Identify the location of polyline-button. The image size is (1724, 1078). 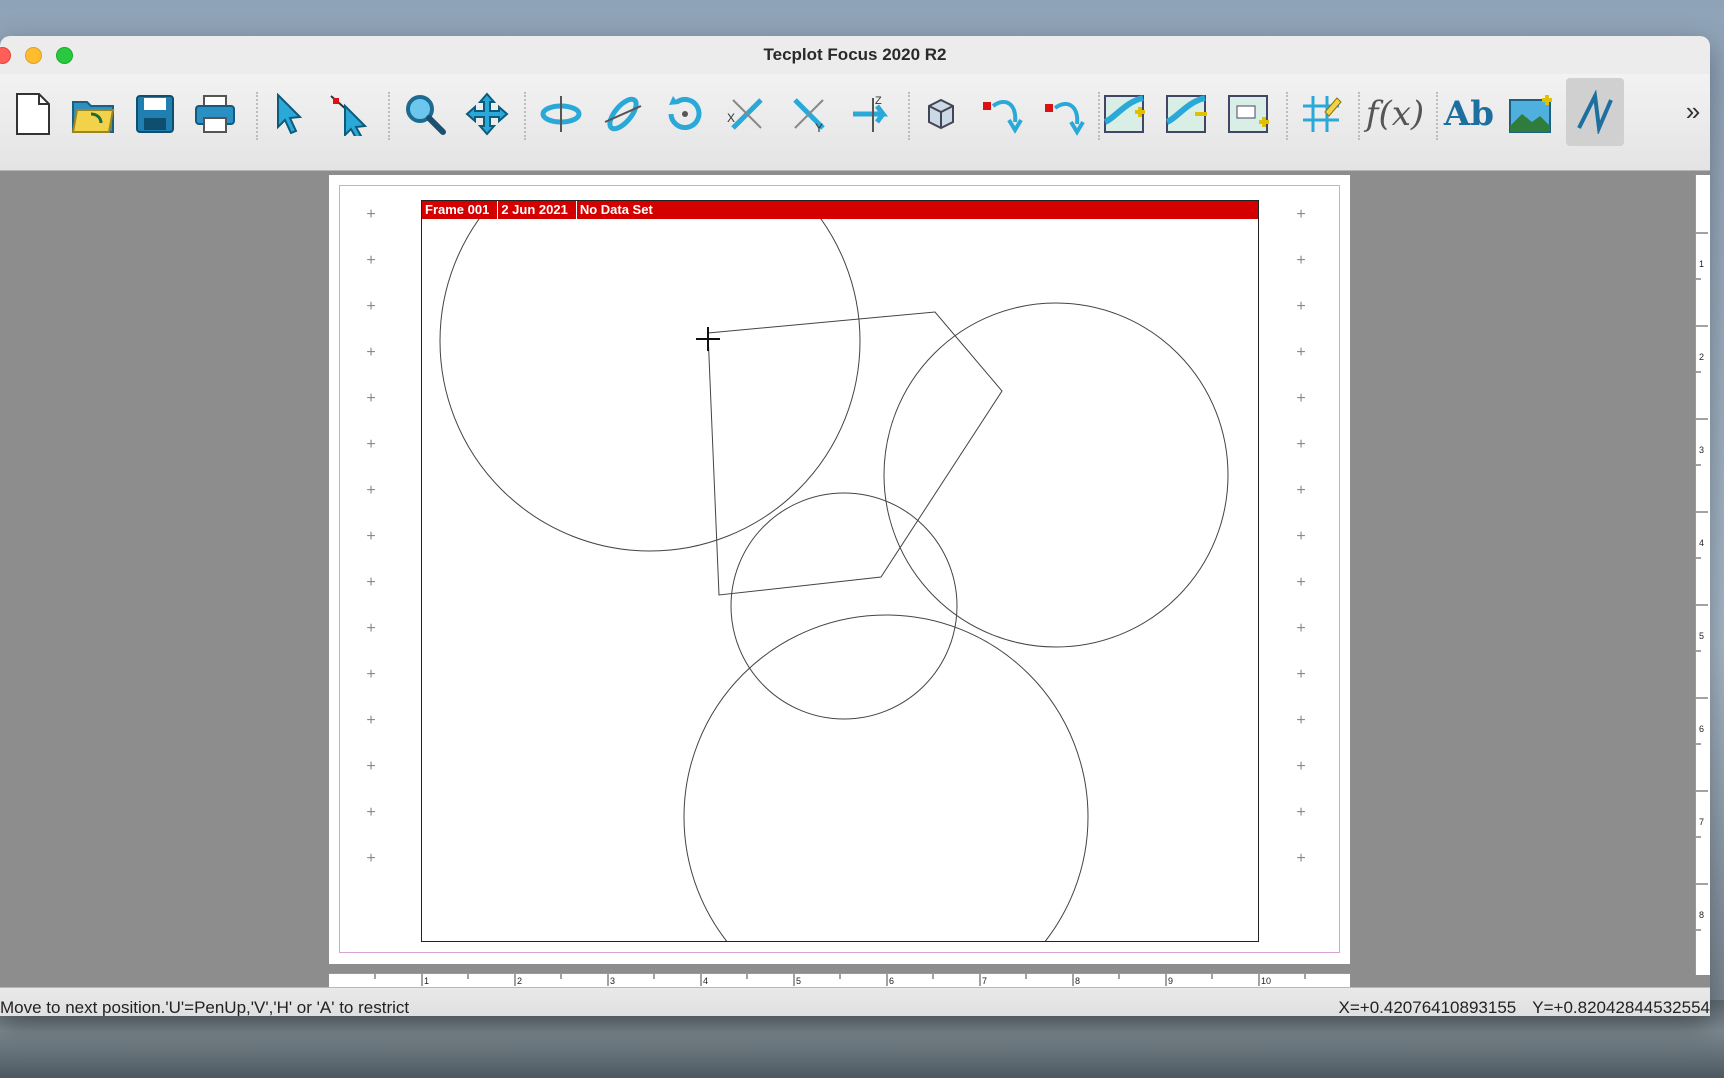
(1595, 112).